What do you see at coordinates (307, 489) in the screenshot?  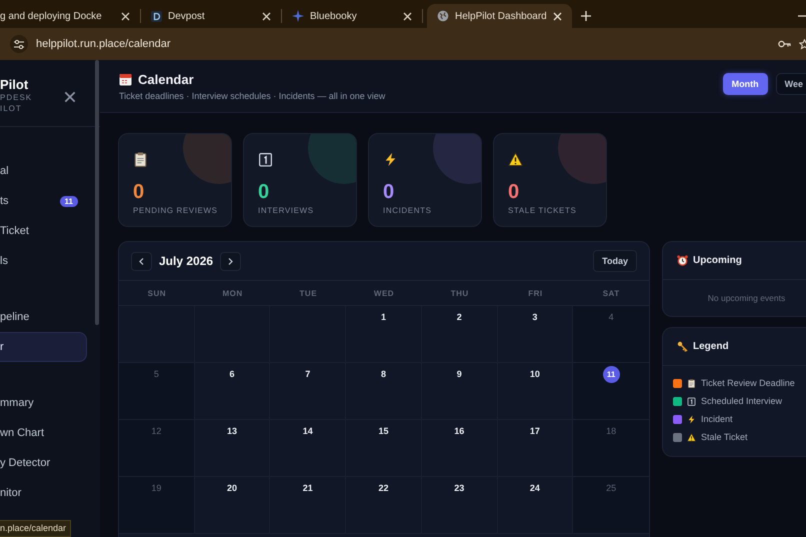 I see `day-number: 21` at bounding box center [307, 489].